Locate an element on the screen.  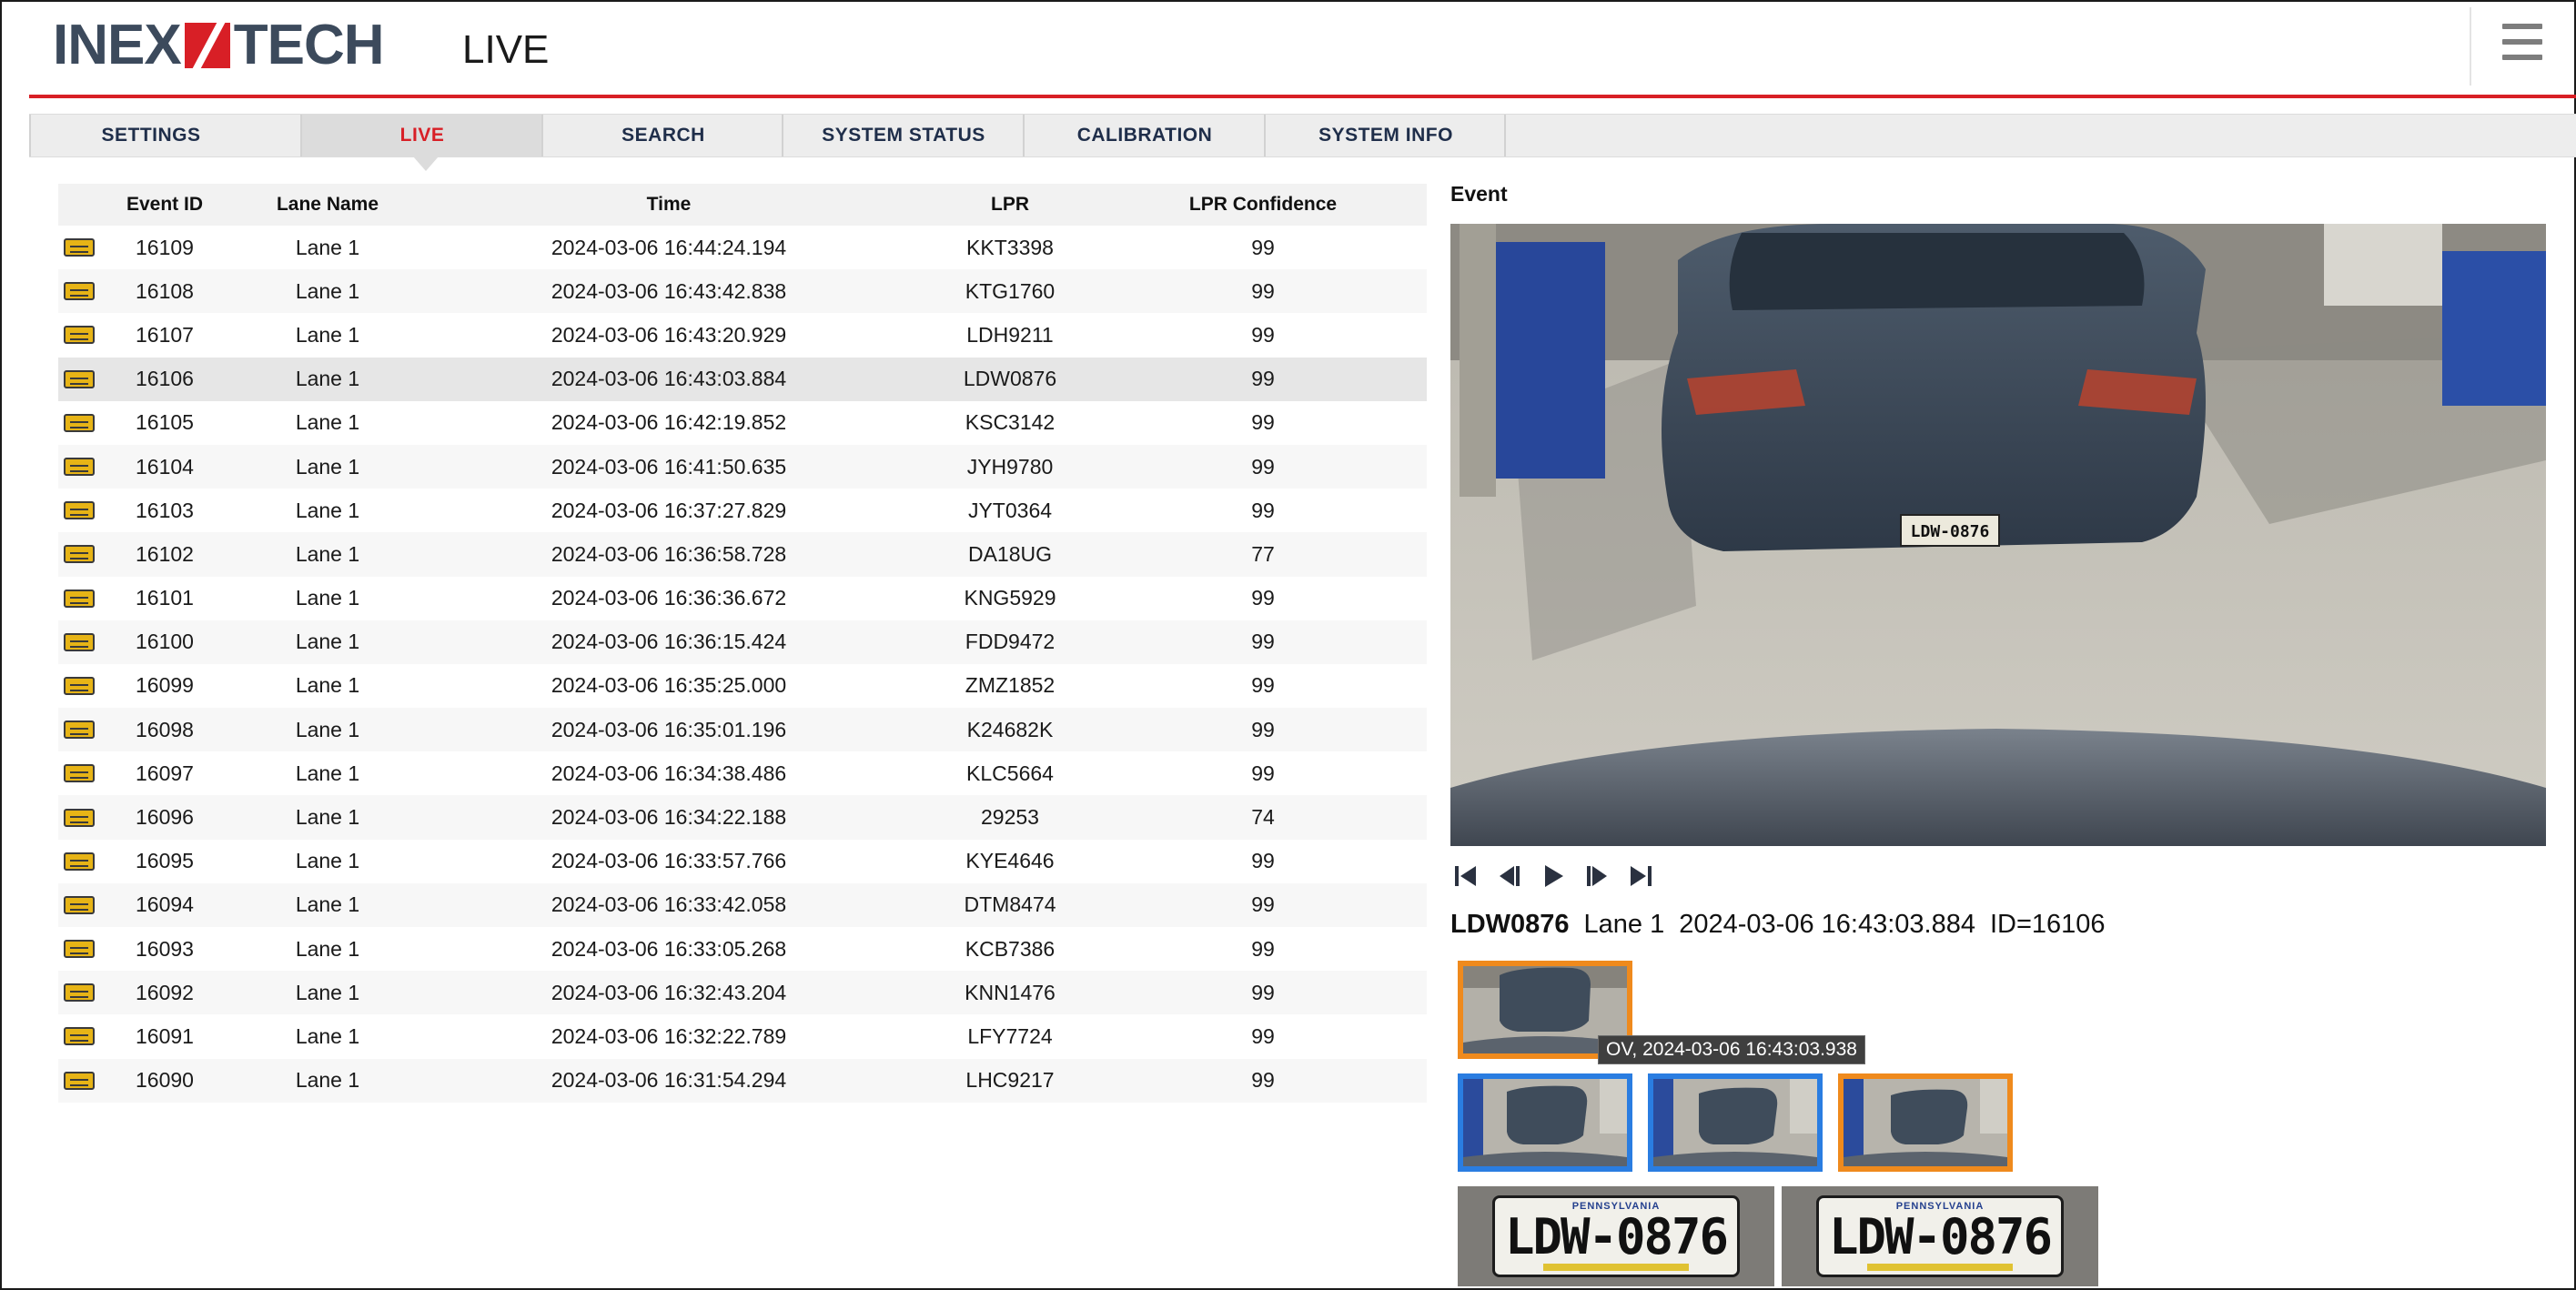
cell-time: 2024-03-06 16:32:43.204 is located at coordinates (669, 992).